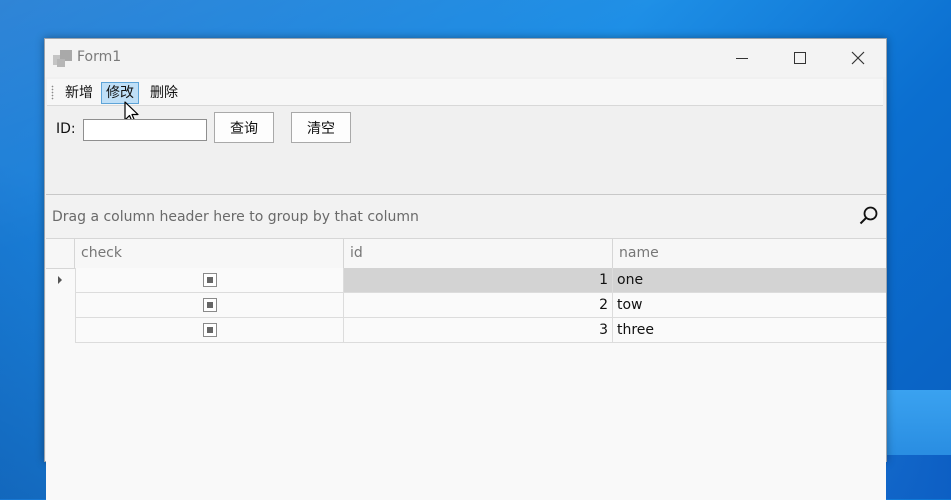  Describe the element at coordinates (52, 92) in the screenshot. I see `toolbar-grip-icon` at that location.